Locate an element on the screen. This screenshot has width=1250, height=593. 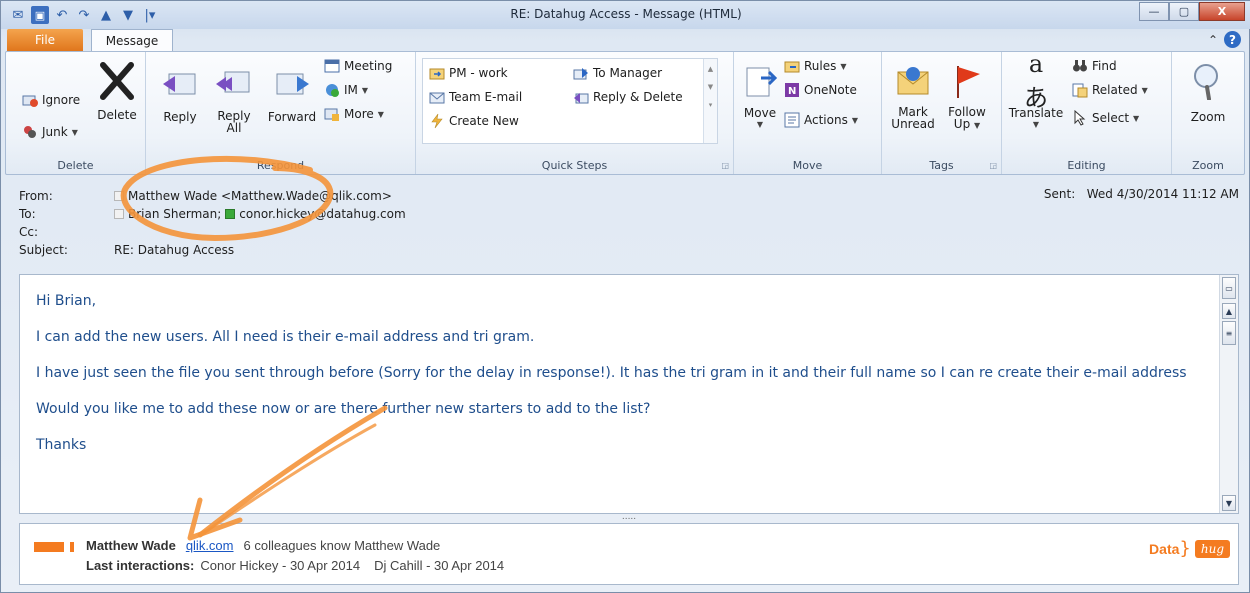
tab-file: File is located at coordinates (45, 40).